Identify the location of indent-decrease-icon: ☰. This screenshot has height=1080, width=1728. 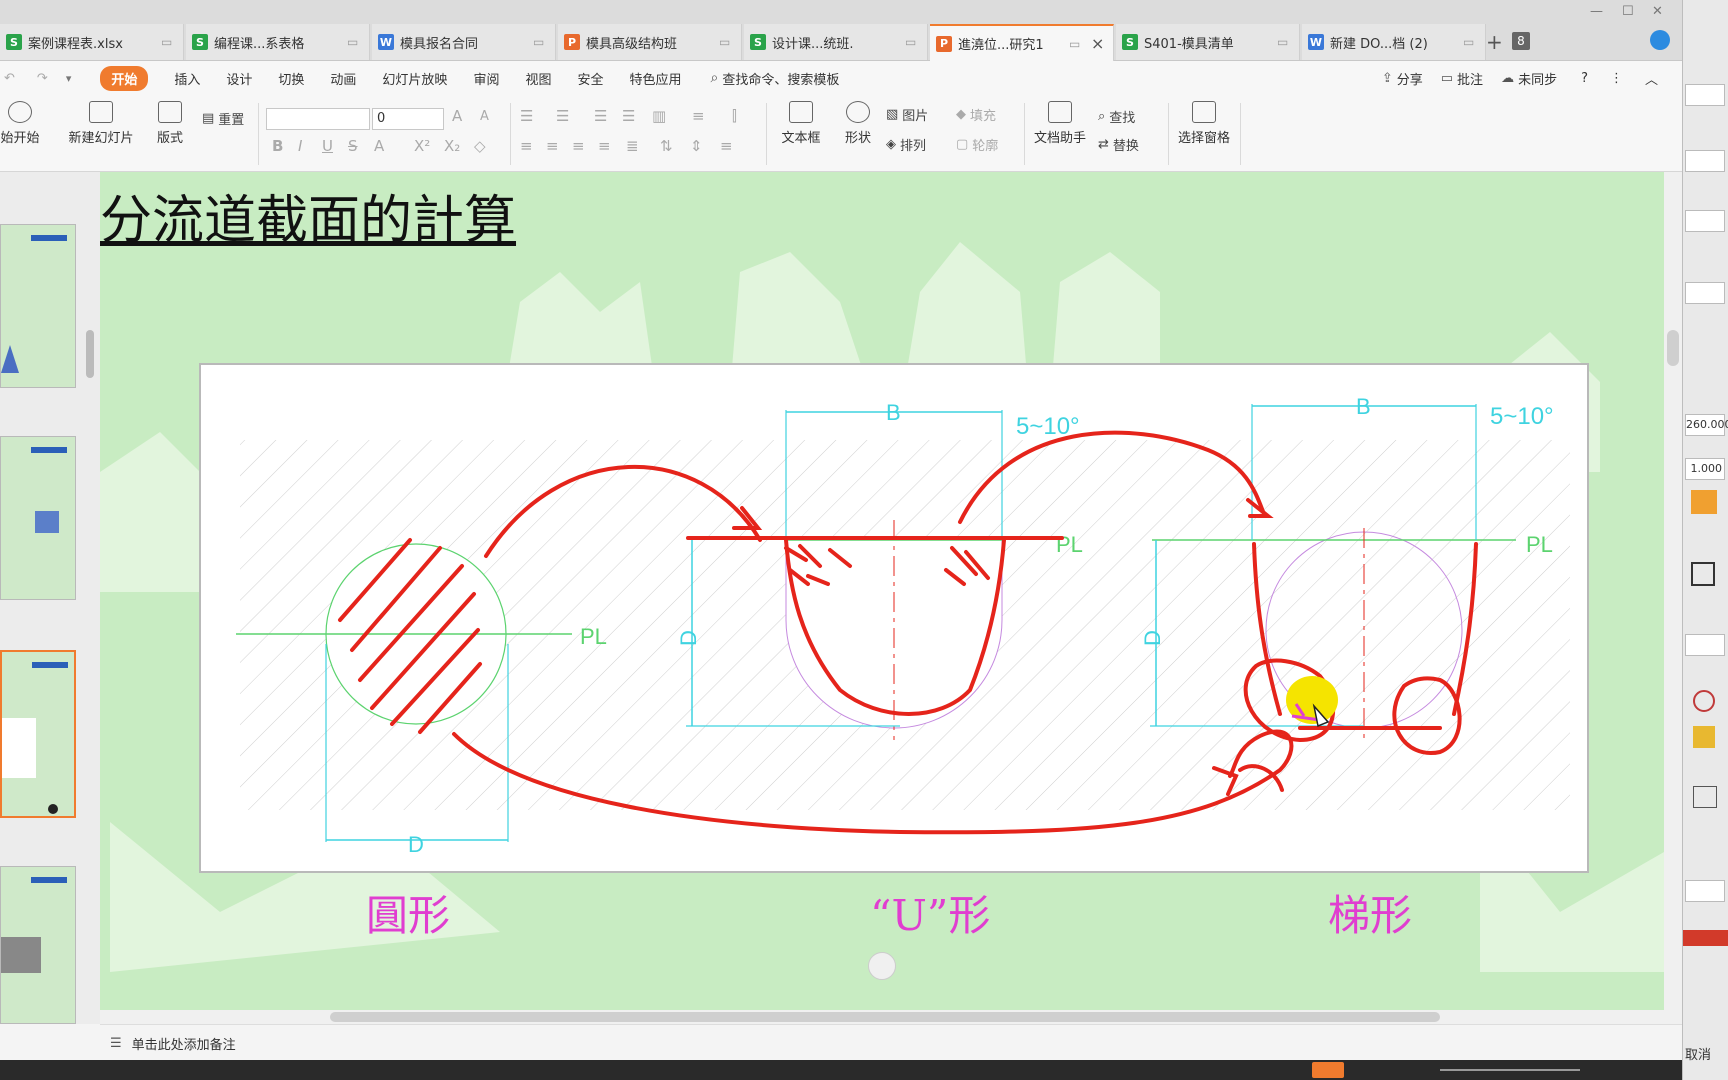
(600, 116).